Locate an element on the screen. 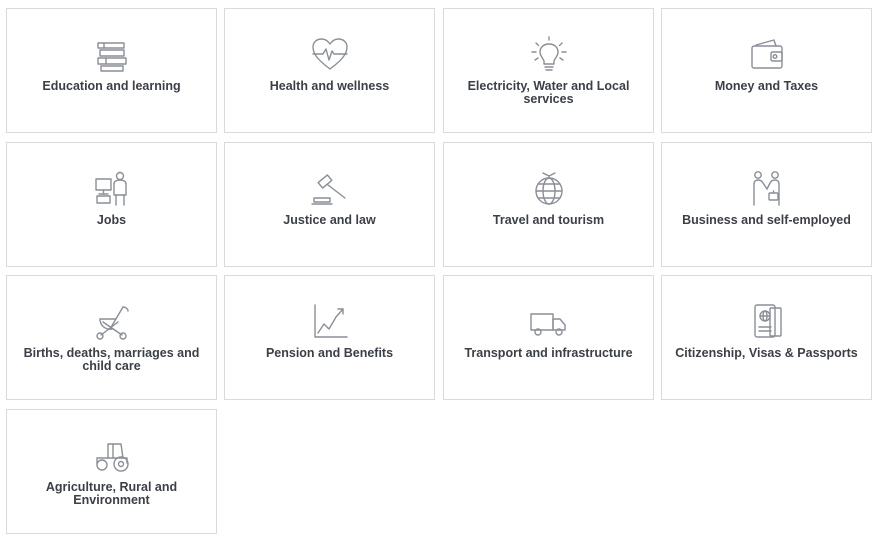 The image size is (880, 542). card-label: Education and learning is located at coordinates (111, 86).